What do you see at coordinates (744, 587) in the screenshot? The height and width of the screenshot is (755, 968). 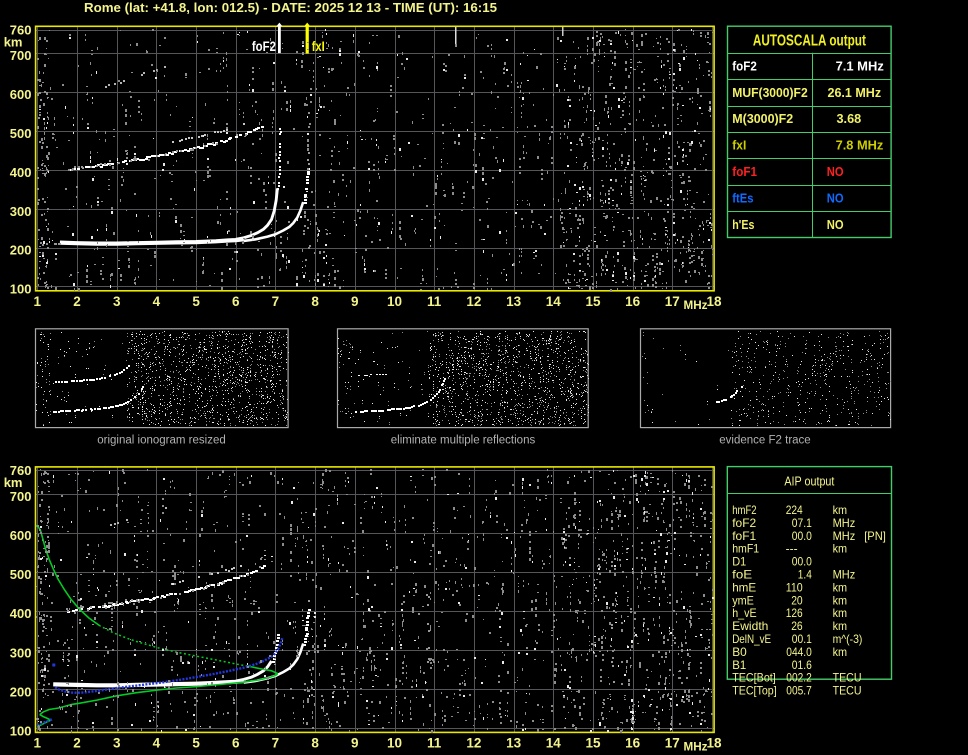 I see `svg-text: hmE` at bounding box center [744, 587].